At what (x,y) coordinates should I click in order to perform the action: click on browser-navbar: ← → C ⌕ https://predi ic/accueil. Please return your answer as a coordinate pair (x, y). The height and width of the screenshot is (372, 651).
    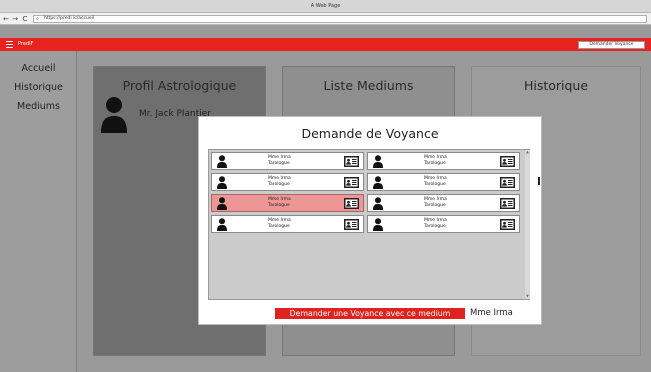
    Looking at the image, I should click on (325, 19).